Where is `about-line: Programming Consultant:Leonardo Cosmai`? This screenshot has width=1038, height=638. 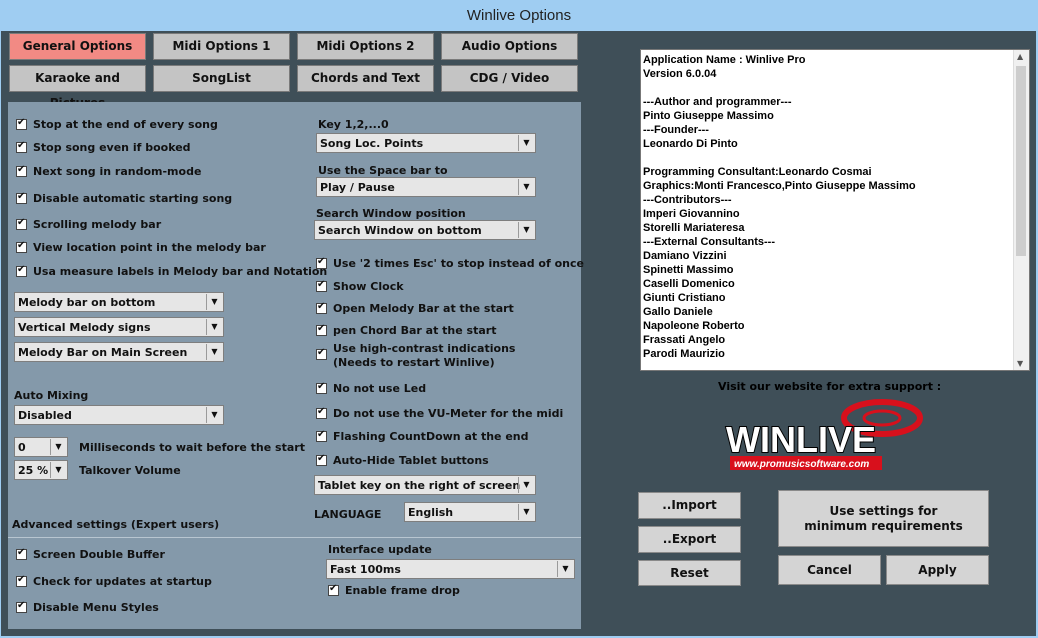 about-line: Programming Consultant:Leonardo Cosmai is located at coordinates (757, 172).